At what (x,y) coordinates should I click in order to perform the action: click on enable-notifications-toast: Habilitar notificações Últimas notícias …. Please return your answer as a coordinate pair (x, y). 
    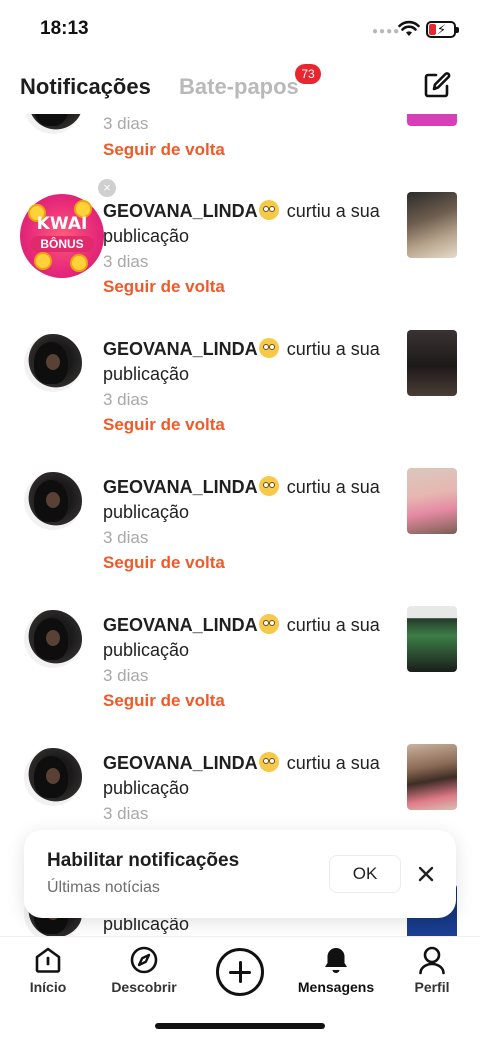
    Looking at the image, I should click on (240, 874).